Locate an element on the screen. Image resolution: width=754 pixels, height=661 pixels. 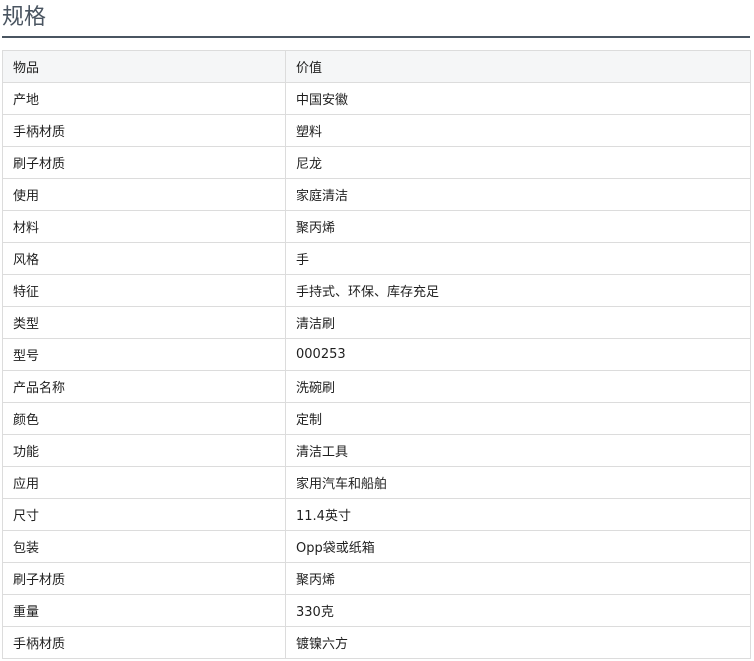
table-row: 产地 中国安徽 is located at coordinates (376, 98).